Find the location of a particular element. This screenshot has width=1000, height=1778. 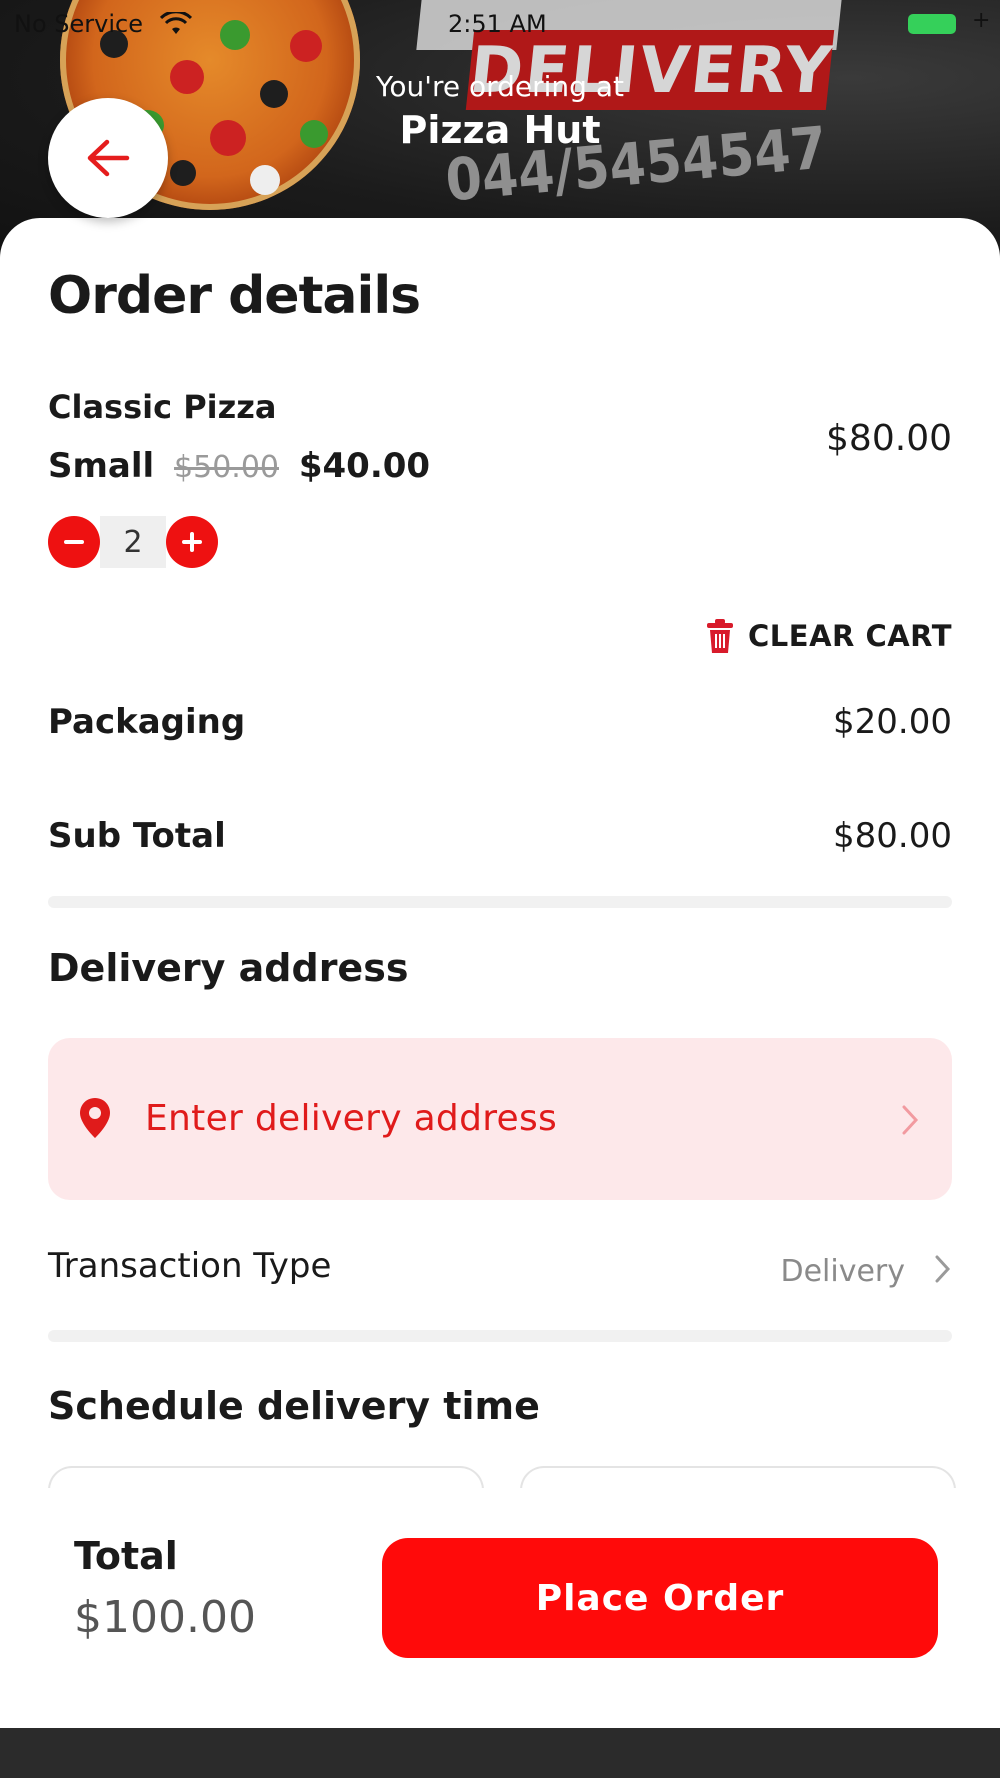

wifi-icon is located at coordinates (176, 23).